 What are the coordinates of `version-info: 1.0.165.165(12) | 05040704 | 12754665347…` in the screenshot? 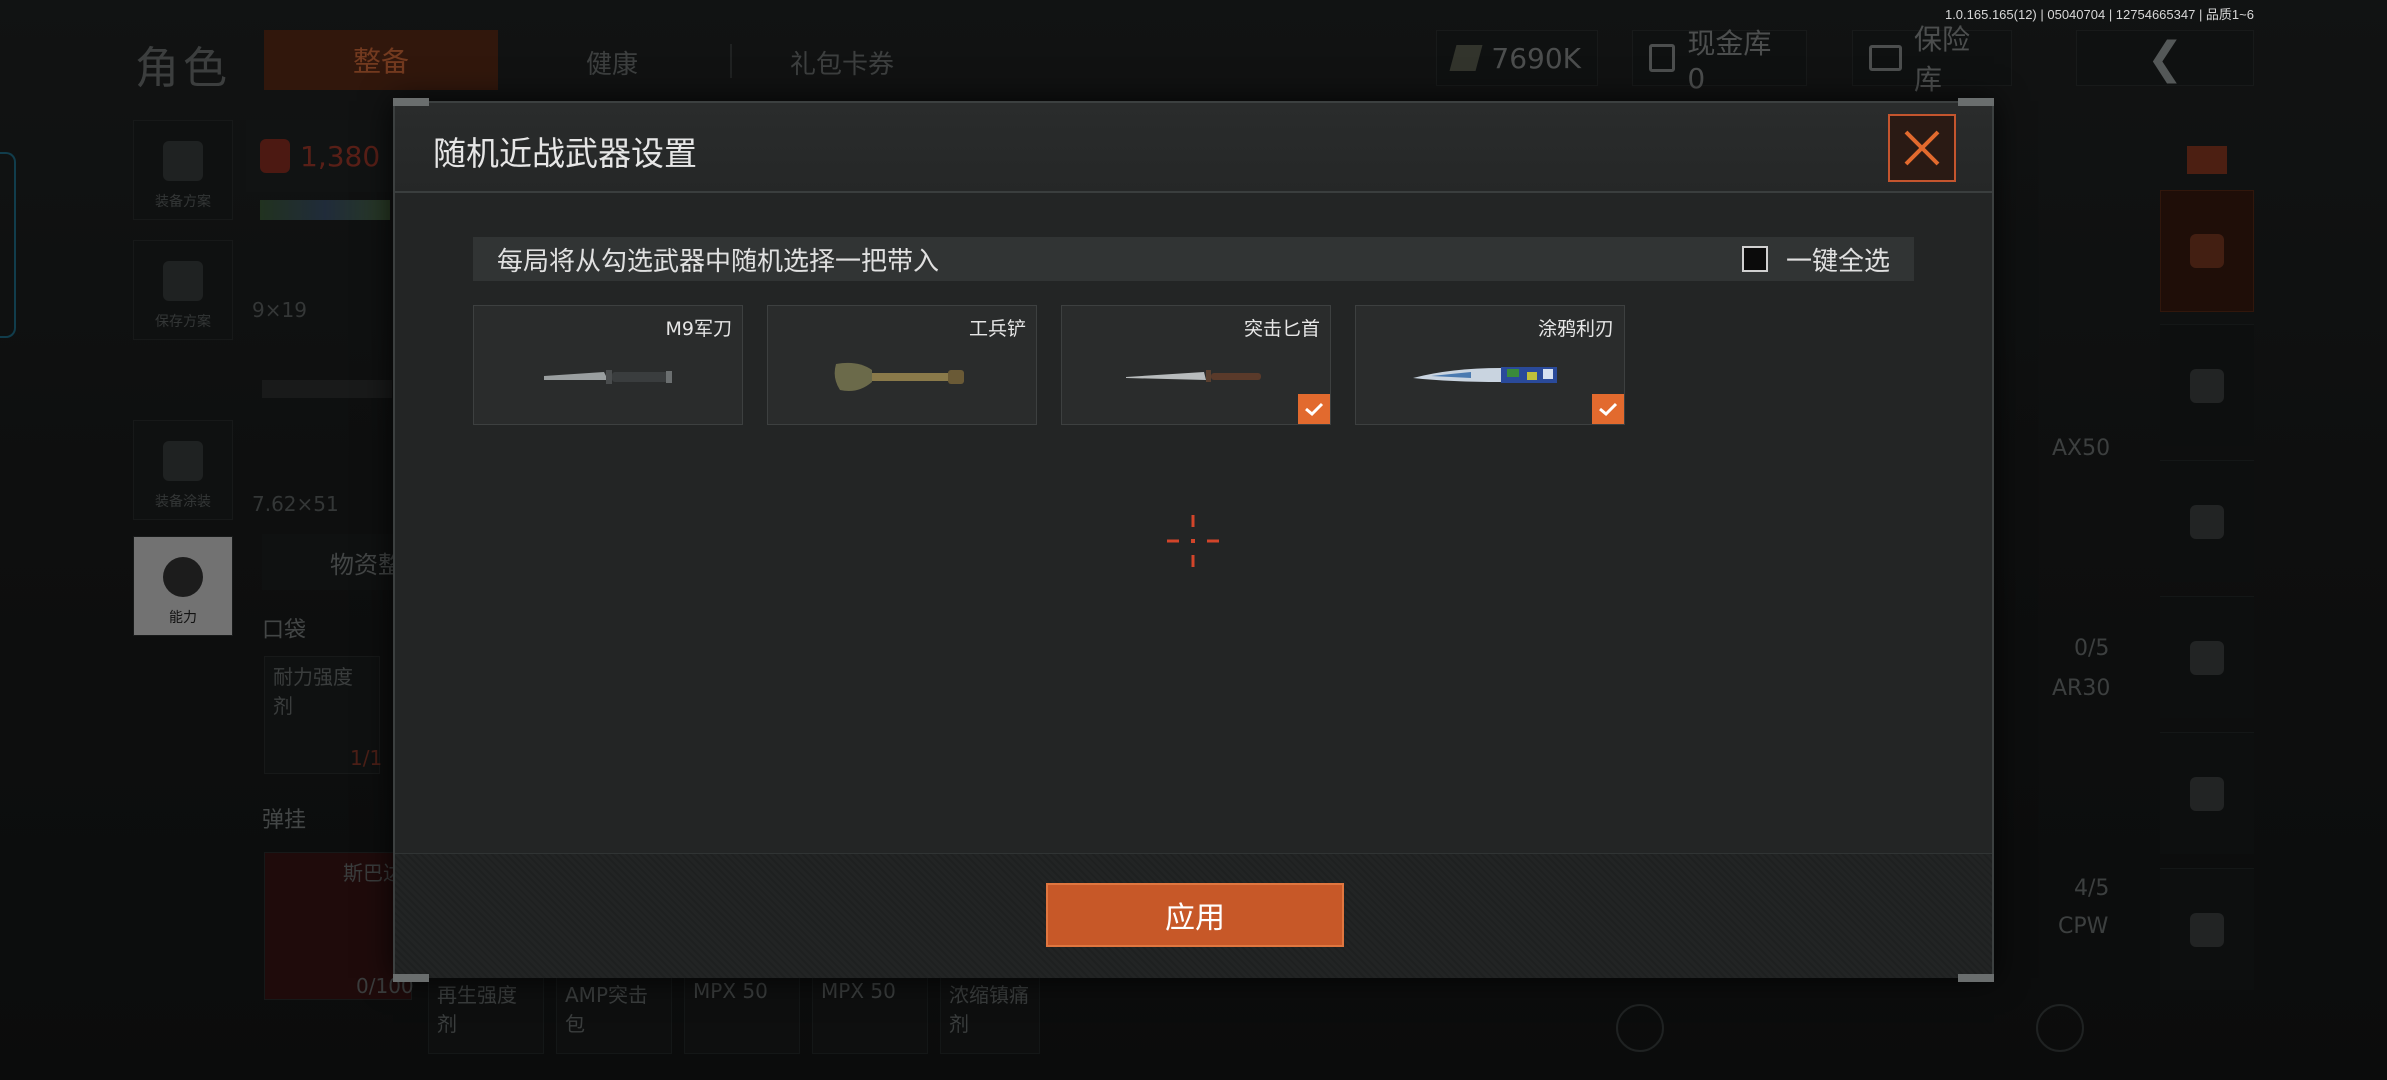 It's located at (2099, 14).